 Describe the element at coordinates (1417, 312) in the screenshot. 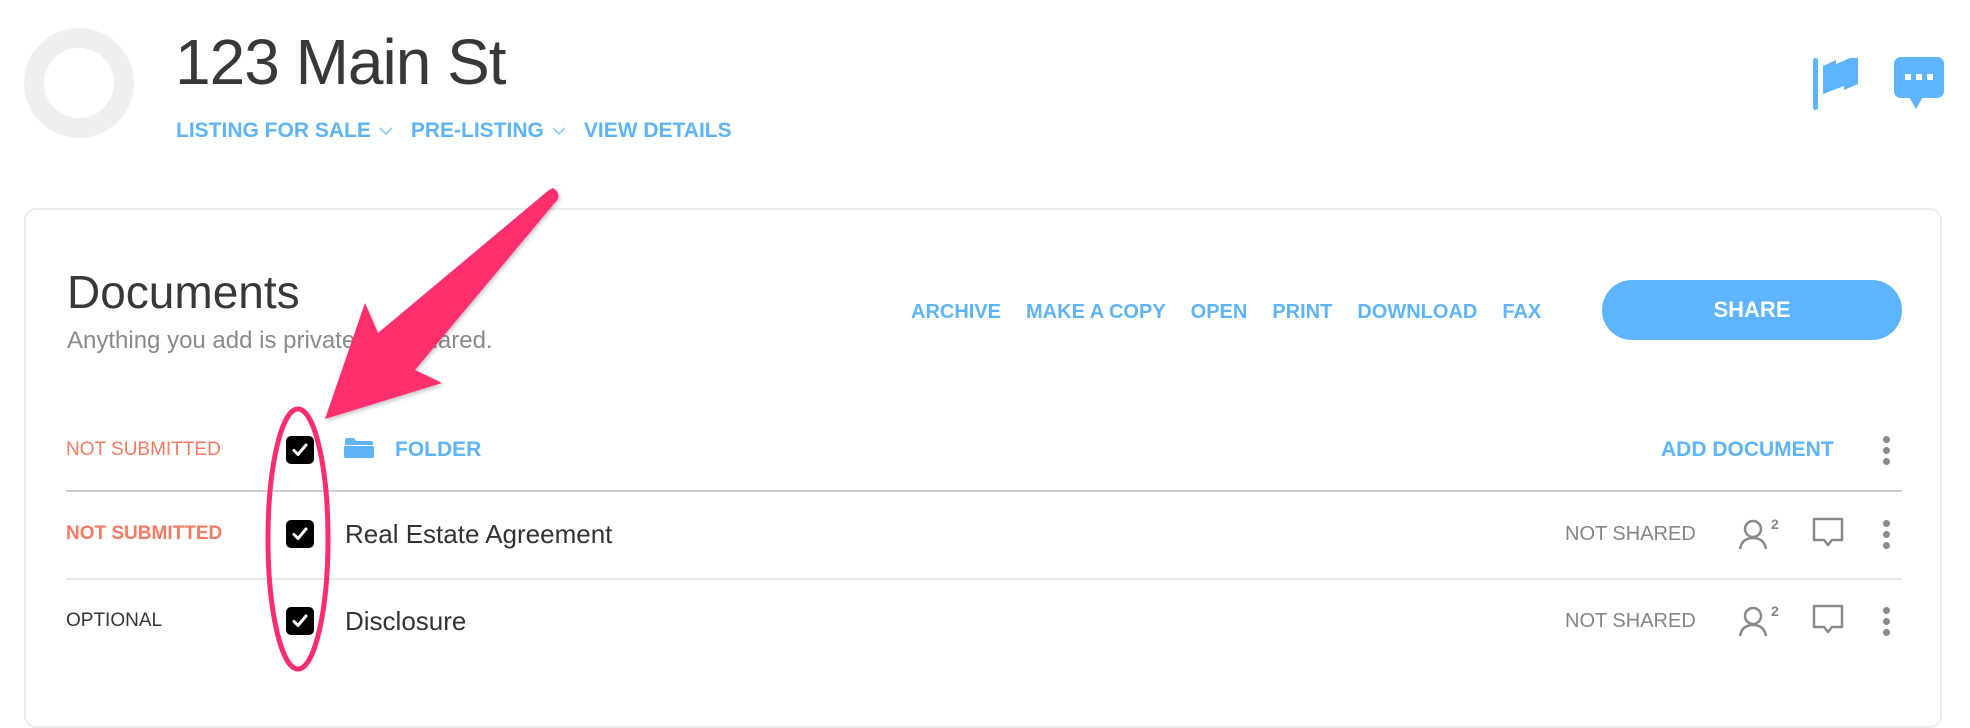

I see `download-button: DOWNLOAD` at that location.